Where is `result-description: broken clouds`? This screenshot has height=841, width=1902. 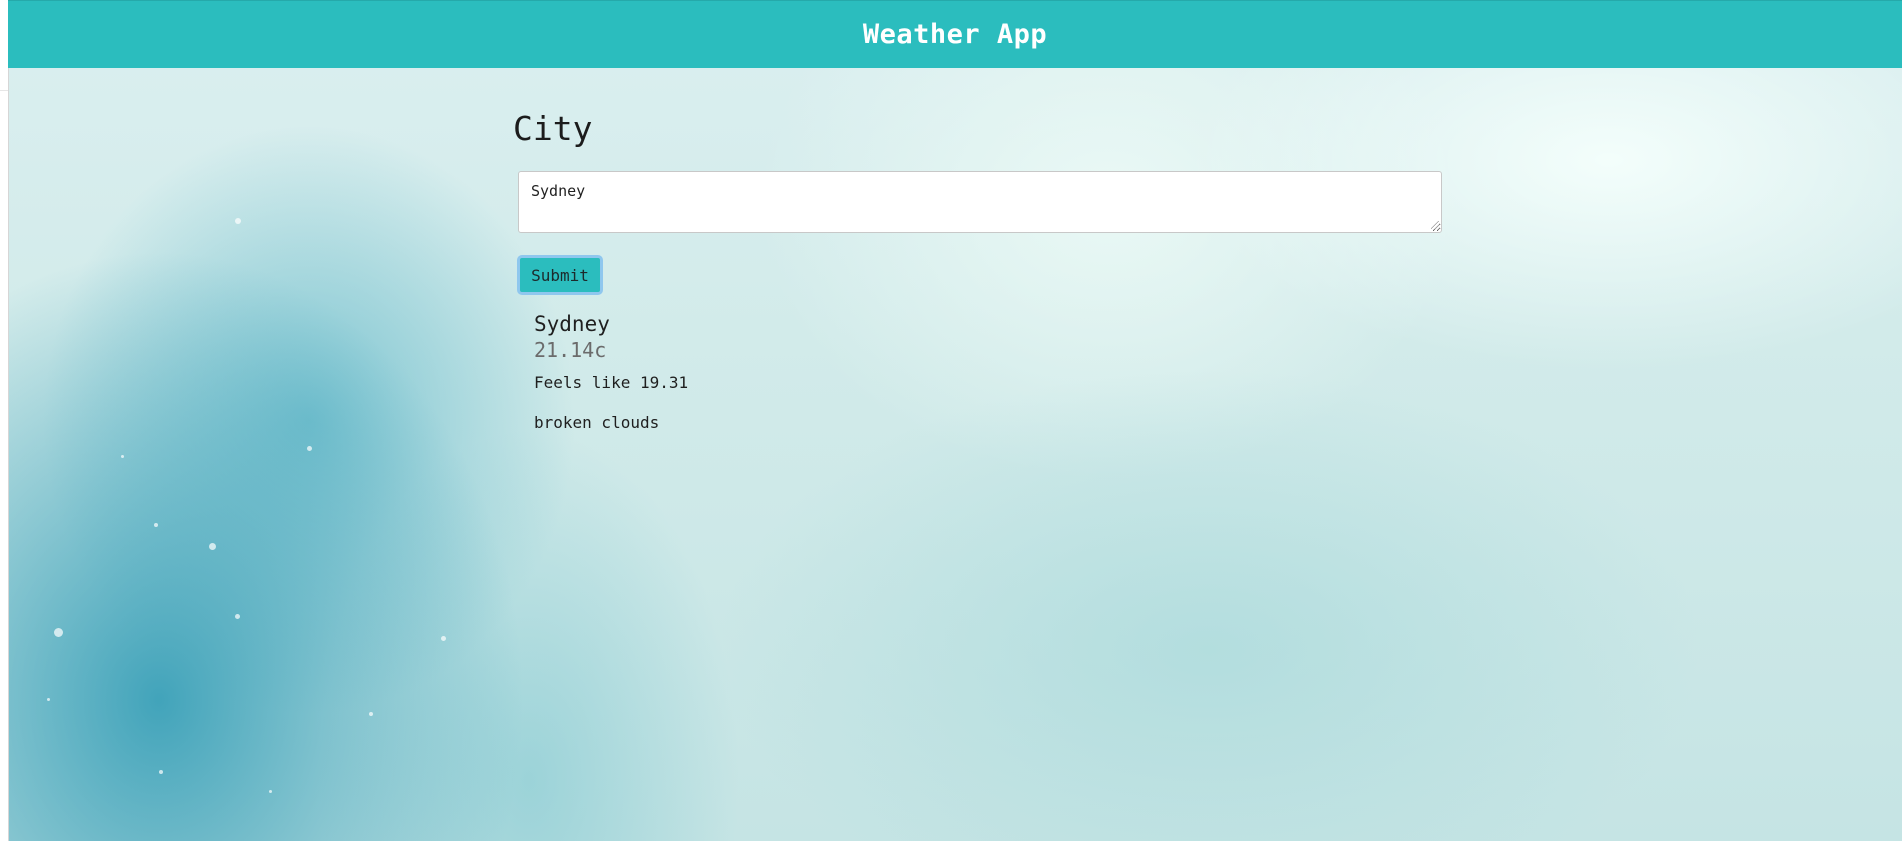
result-description: broken clouds is located at coordinates (597, 422).